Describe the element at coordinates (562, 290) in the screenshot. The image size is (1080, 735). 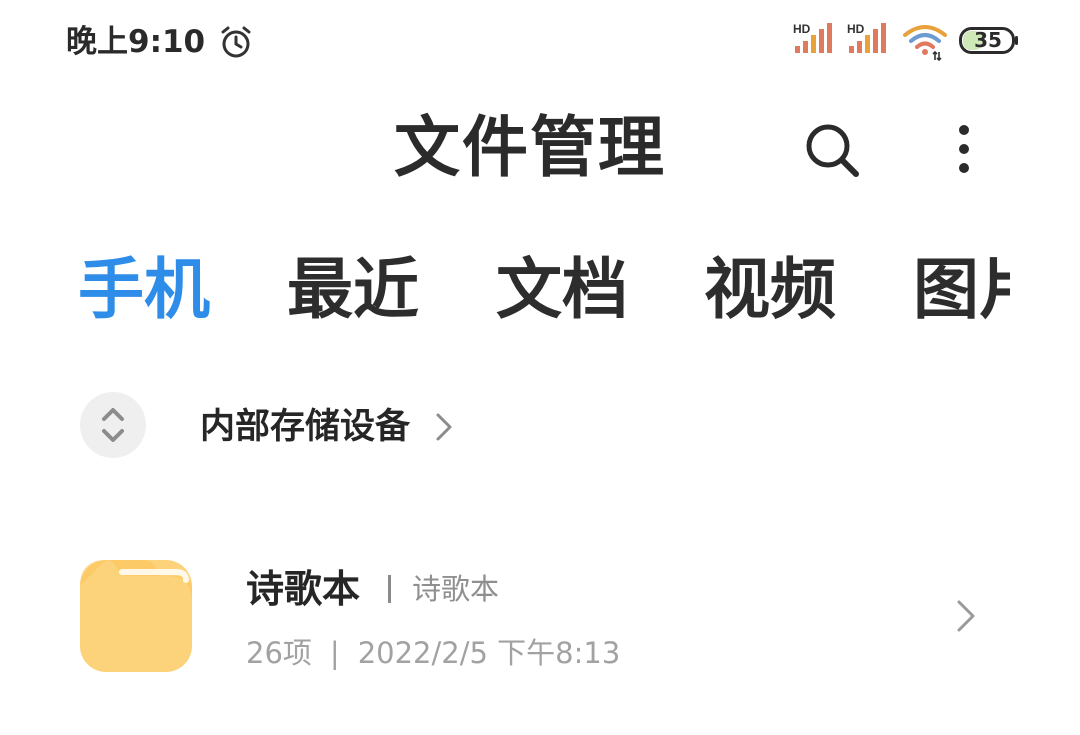
I see `tab-documents: 文档` at that location.